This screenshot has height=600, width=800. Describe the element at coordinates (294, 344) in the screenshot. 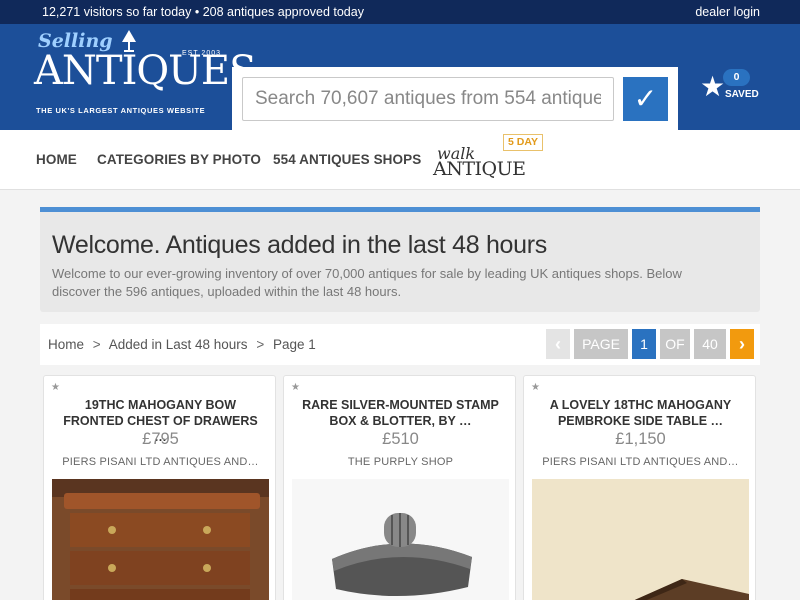

I see `breadcrumb-page: Page 1` at that location.